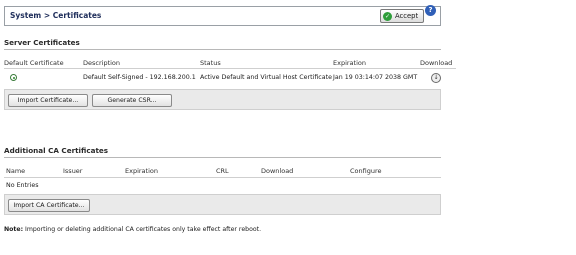 This screenshot has height=255, width=576. I want to click on col-crl: CRL, so click(222, 171).